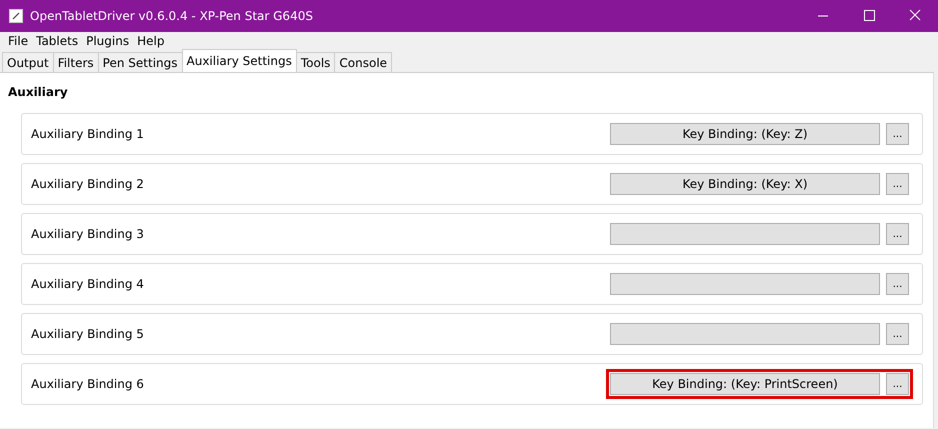  What do you see at coordinates (745, 184) in the screenshot?
I see `binding-button: Key Binding: (Key: X)` at bounding box center [745, 184].